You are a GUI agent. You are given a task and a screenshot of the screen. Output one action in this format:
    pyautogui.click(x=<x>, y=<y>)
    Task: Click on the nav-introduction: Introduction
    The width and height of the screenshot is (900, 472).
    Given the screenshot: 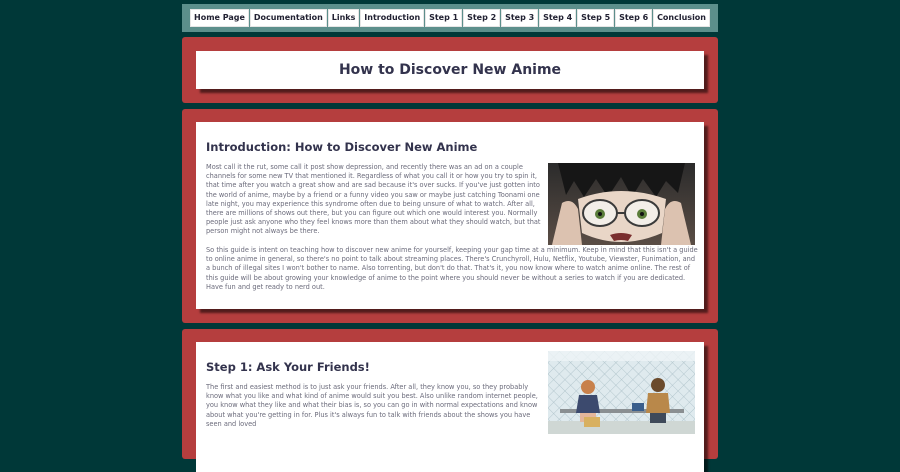 What is the action you would take?
    pyautogui.click(x=392, y=18)
    